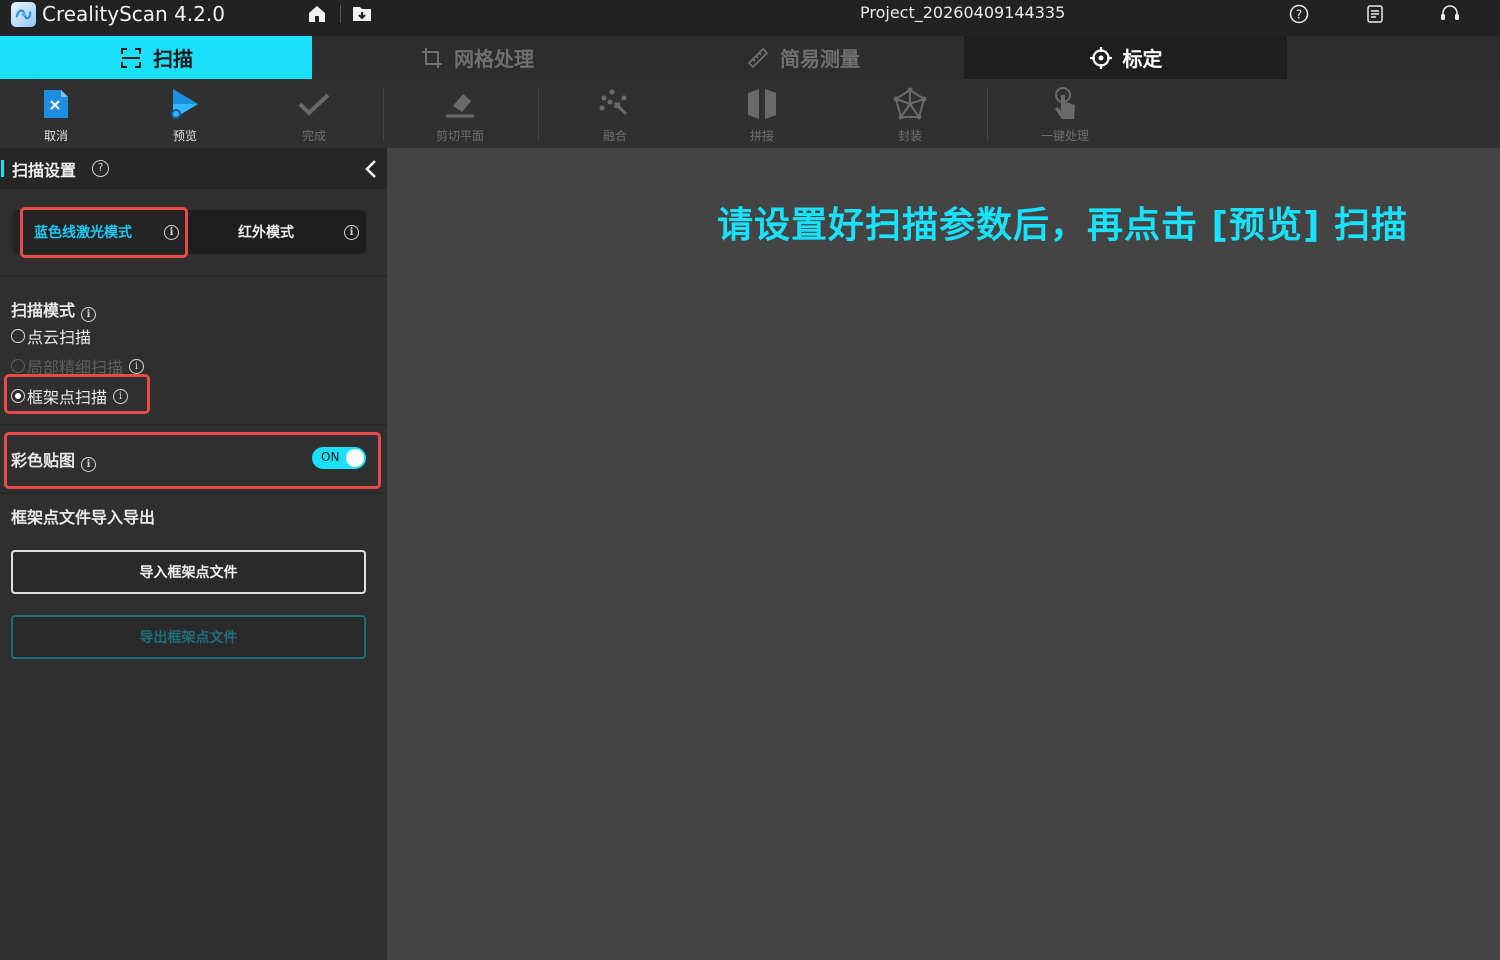 This screenshot has width=1500, height=960. I want to click on log-icon, so click(1375, 14).